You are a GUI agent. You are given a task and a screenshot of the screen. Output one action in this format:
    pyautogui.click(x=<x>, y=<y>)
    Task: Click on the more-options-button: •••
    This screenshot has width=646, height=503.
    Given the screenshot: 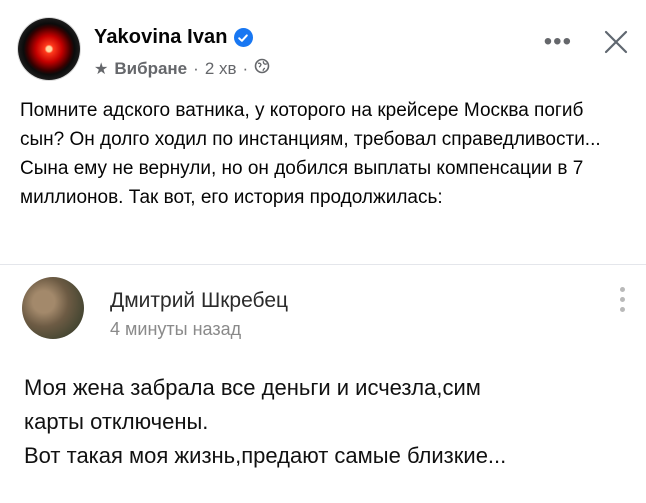 What is the action you would take?
    pyautogui.click(x=558, y=42)
    